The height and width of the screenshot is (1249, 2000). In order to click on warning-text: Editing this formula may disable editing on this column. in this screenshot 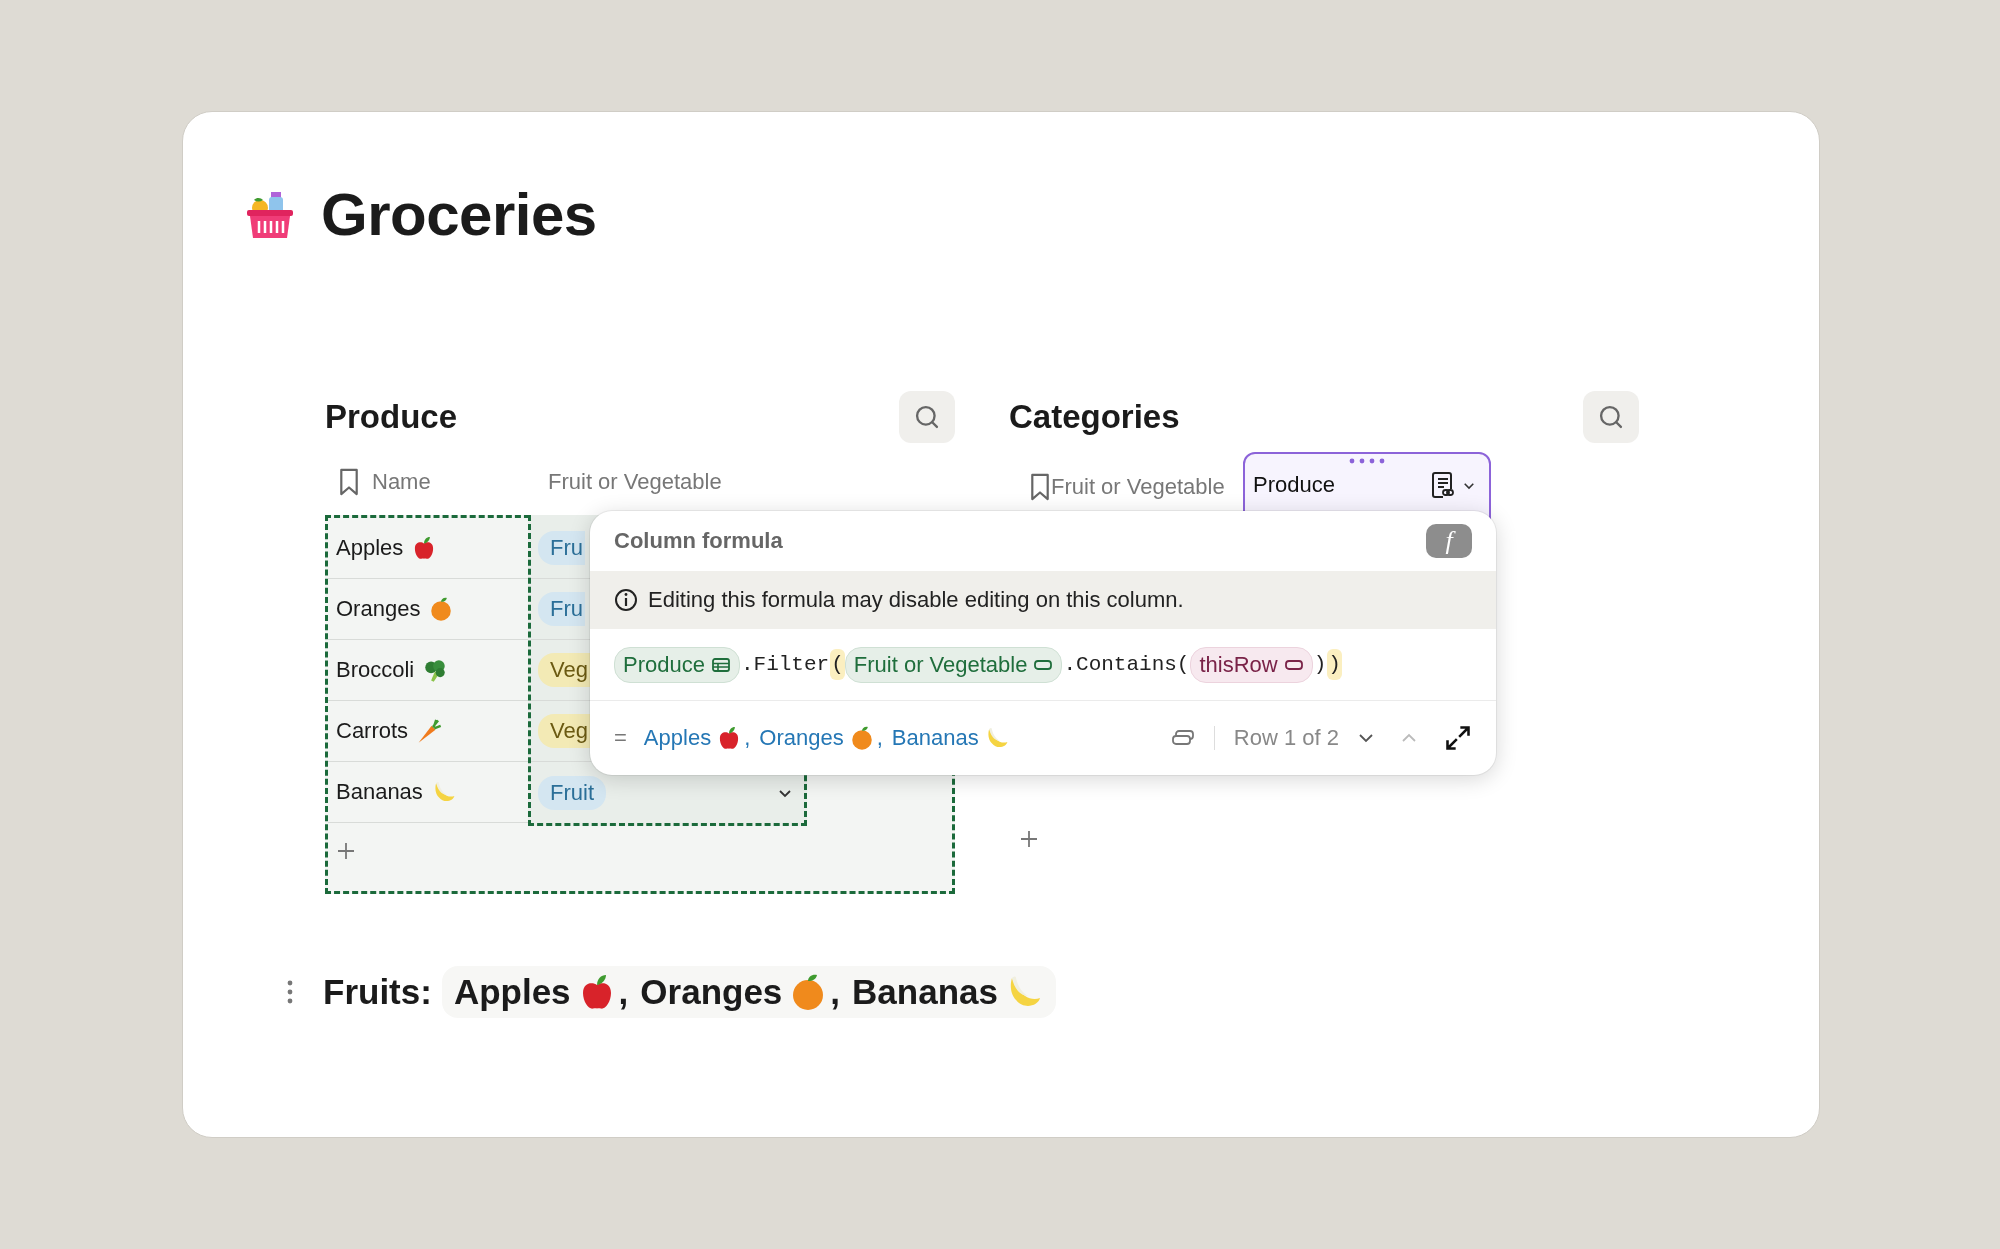, I will do `click(916, 600)`.